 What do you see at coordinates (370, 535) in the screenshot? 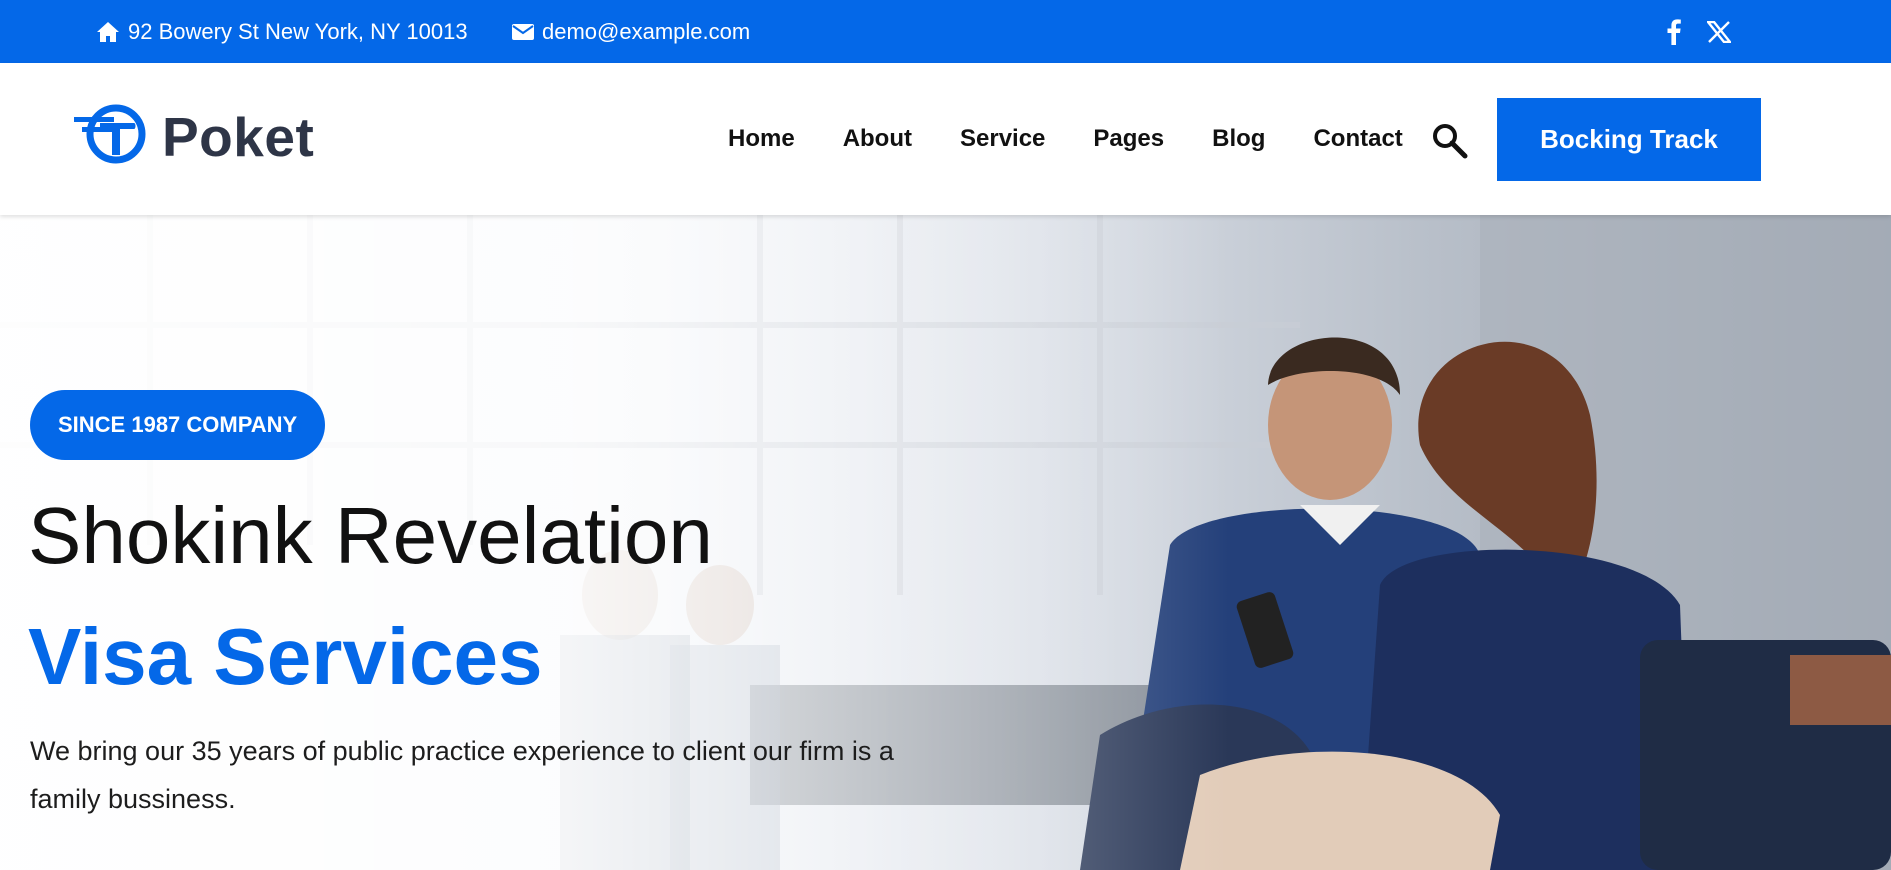
I see `hero-title-line1: Shokink Revelation` at bounding box center [370, 535].